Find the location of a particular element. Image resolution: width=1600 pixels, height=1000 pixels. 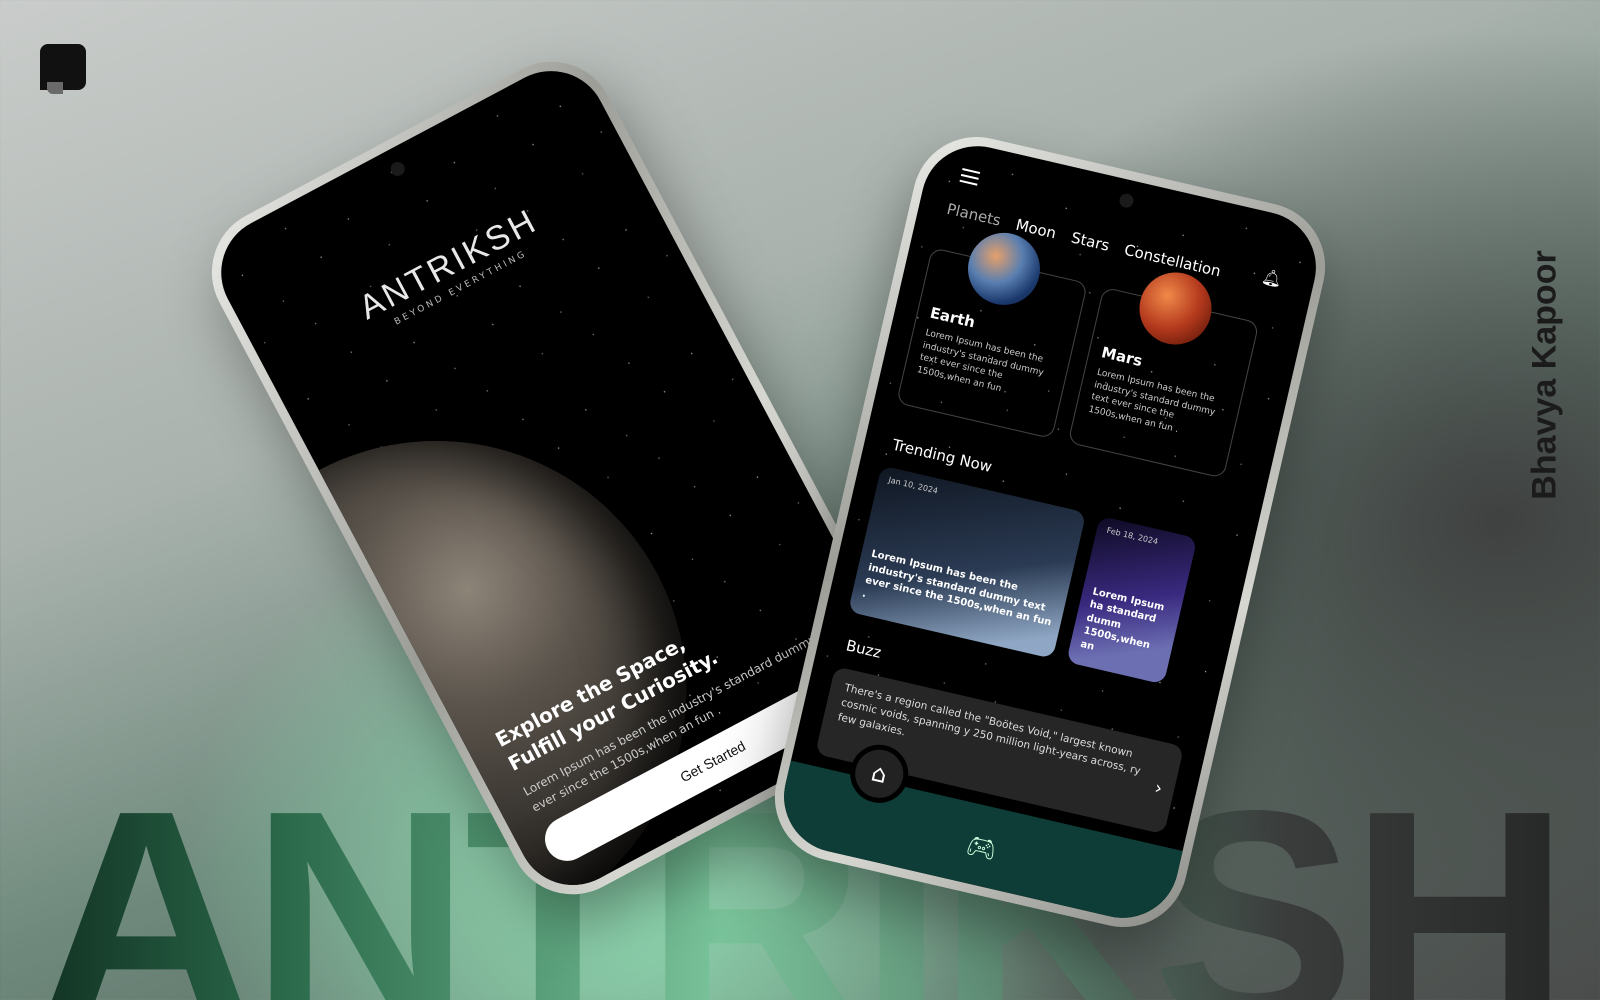

chevron-right-icon: › is located at coordinates (1158, 788).